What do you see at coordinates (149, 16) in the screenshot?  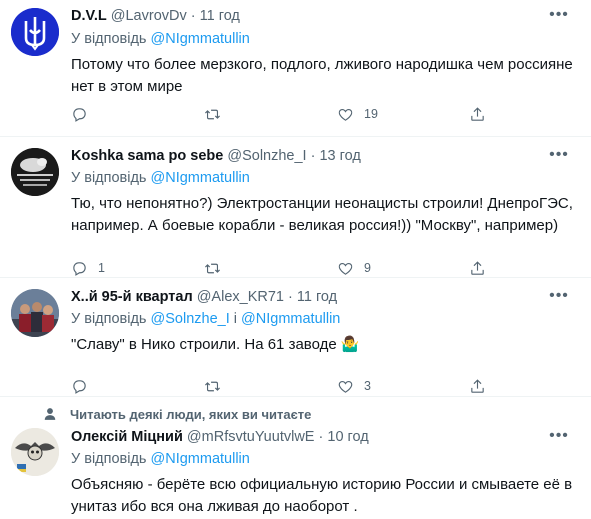 I see `author-handle: @LavrovDv` at bounding box center [149, 16].